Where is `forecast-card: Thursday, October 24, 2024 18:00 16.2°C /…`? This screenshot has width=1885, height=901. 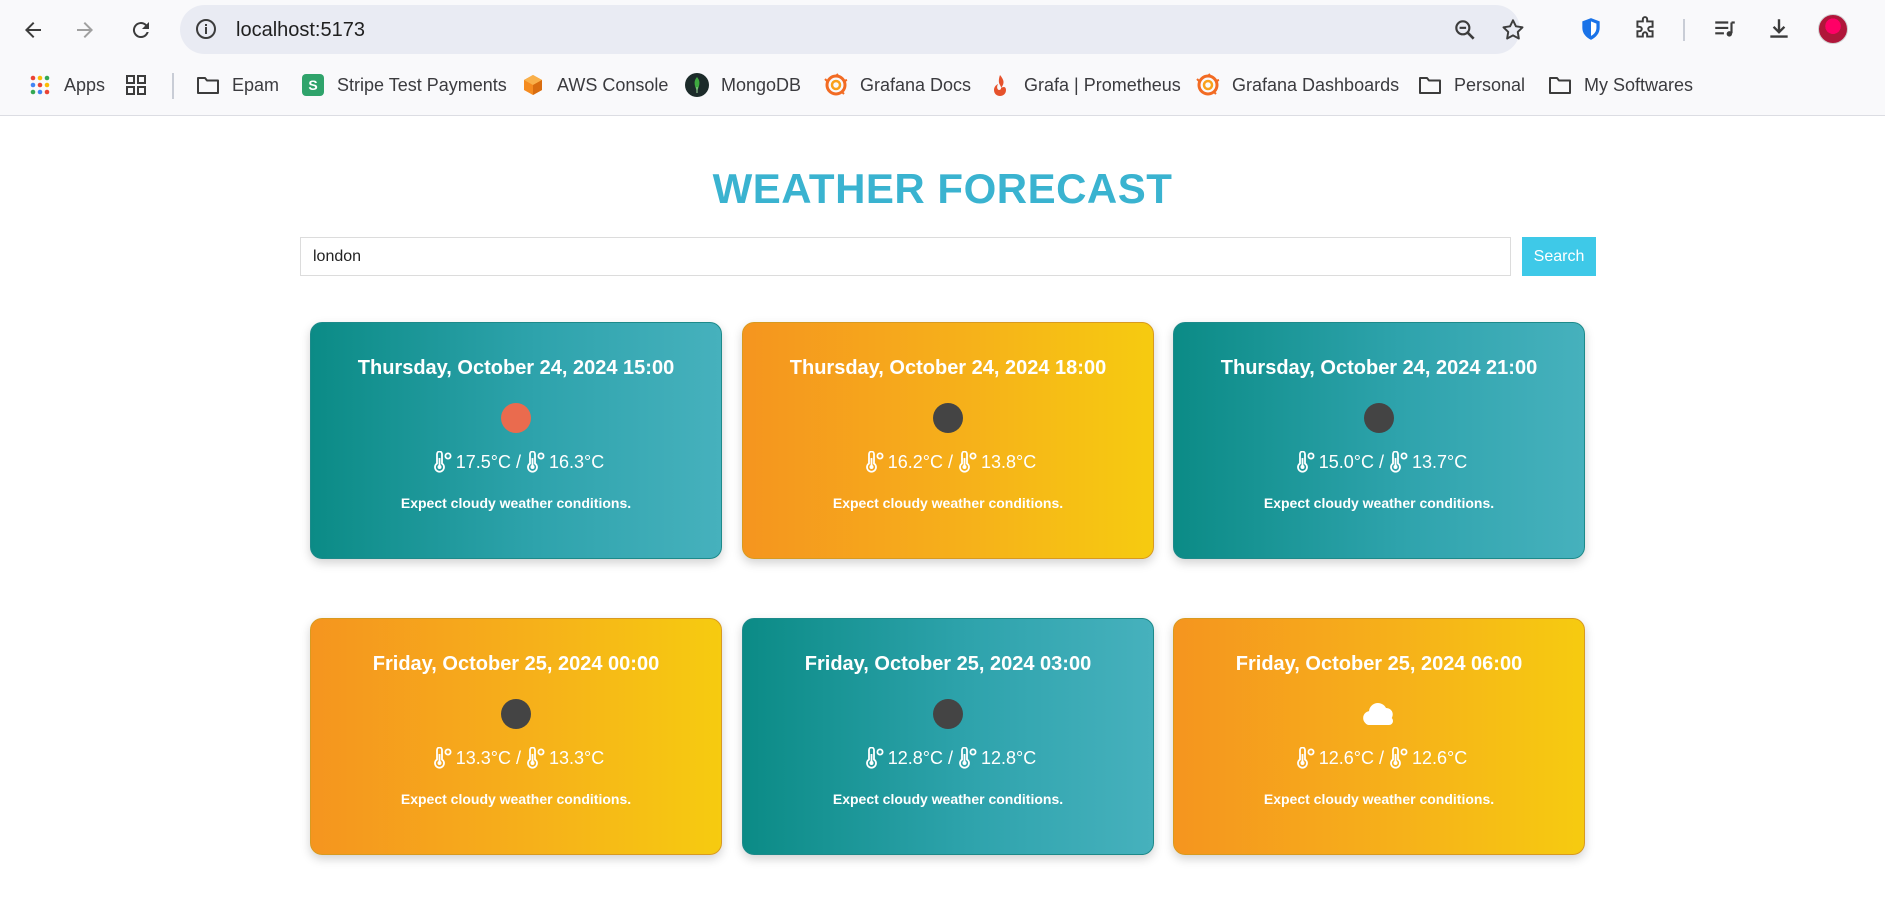
forecast-card: Thursday, October 24, 2024 18:00 16.2°C /… is located at coordinates (948, 440).